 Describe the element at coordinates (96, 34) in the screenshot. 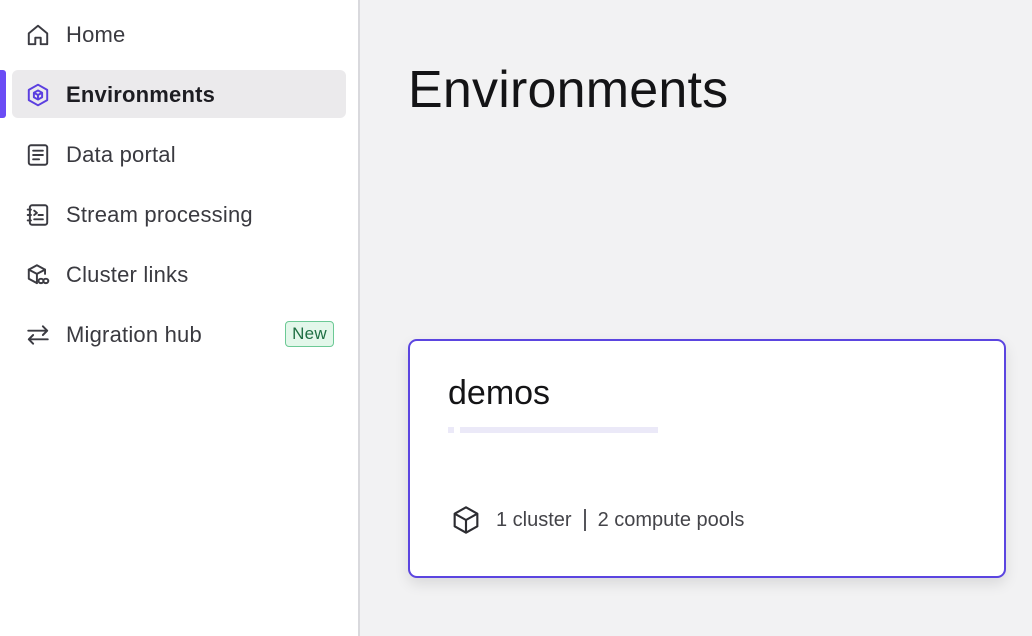

I see `sidebar-item-label: Home` at that location.